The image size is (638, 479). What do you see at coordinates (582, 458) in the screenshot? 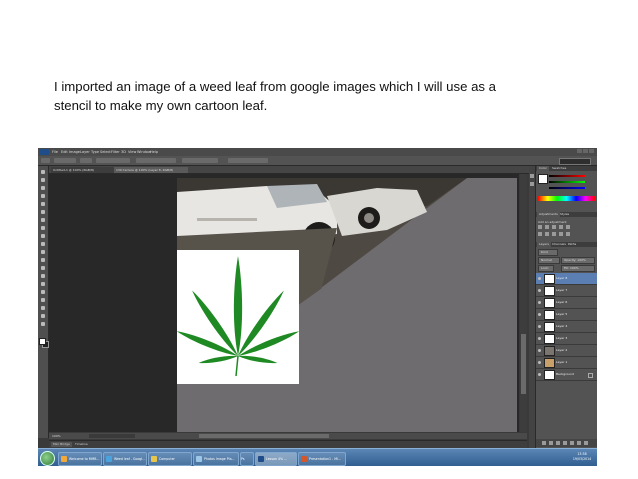
I see `system-clock: 13:38 19/03/2014` at bounding box center [582, 458].